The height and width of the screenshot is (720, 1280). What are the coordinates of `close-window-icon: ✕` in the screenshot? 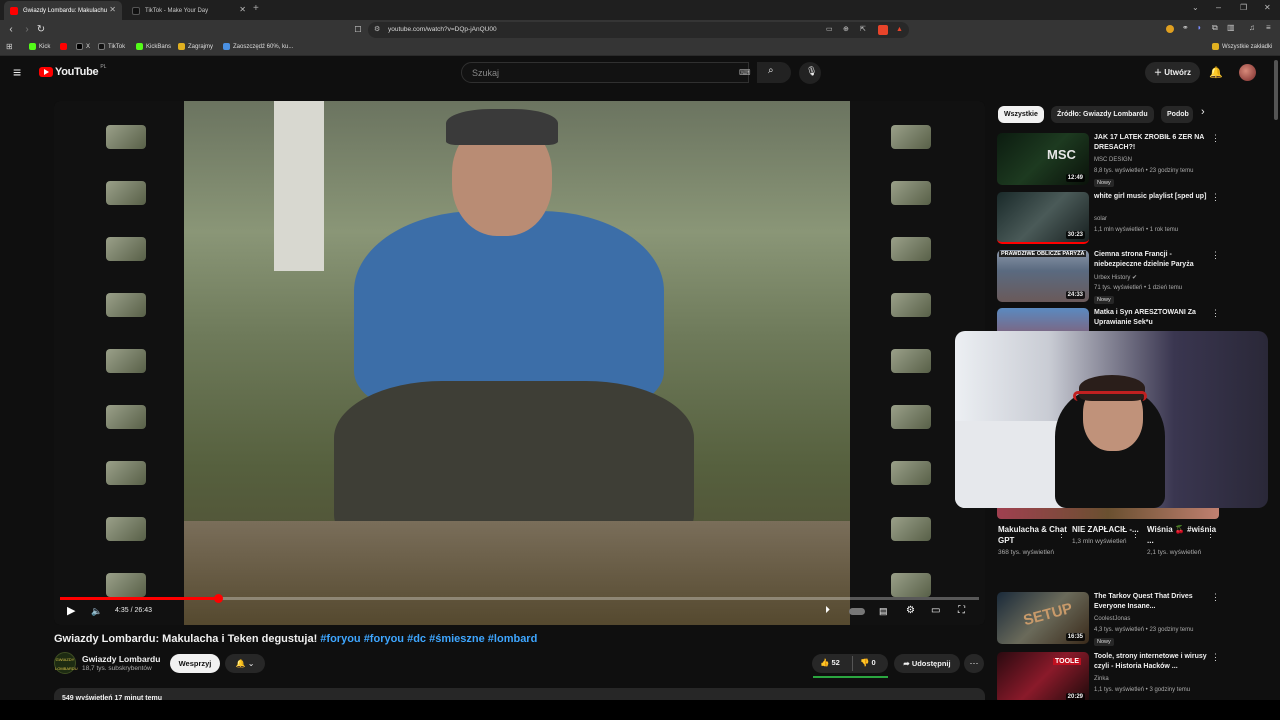 It's located at (1267, 7).